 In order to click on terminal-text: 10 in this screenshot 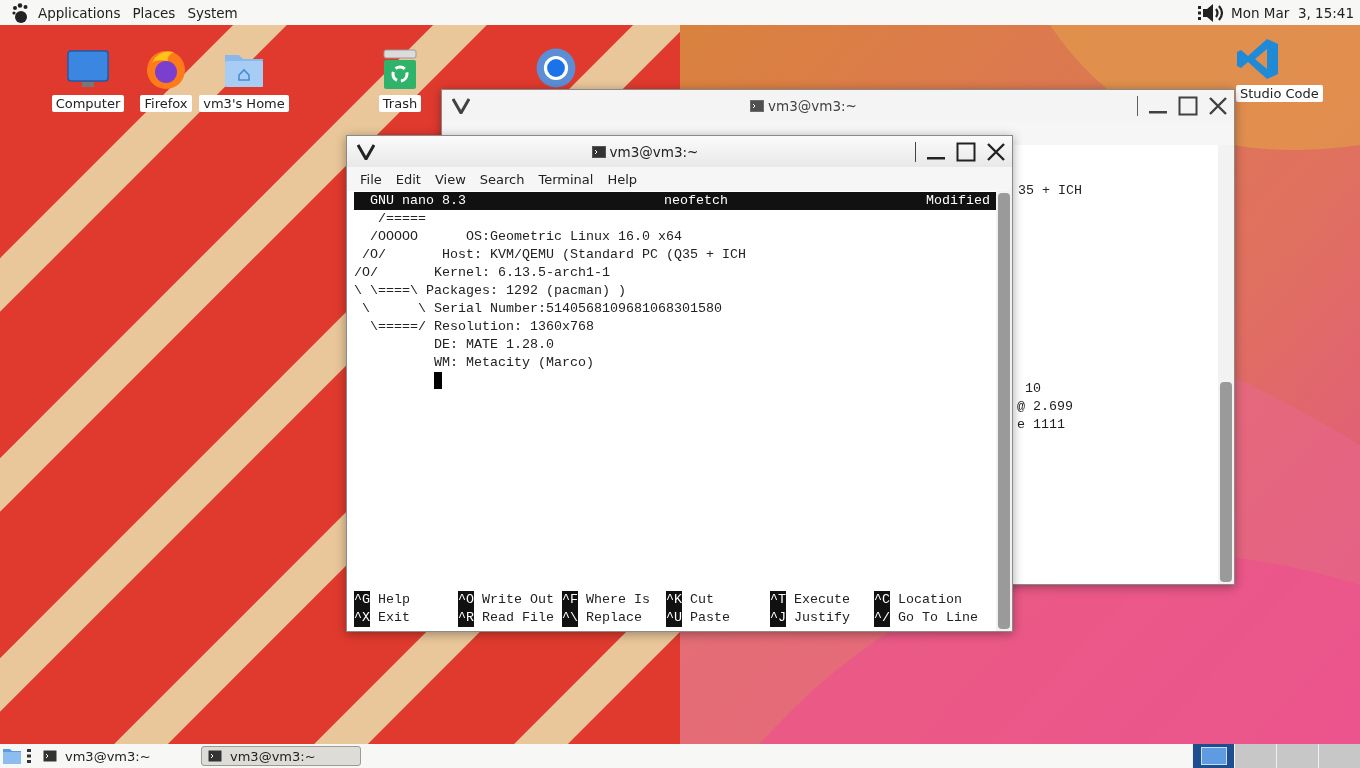, I will do `click(1033, 389)`.